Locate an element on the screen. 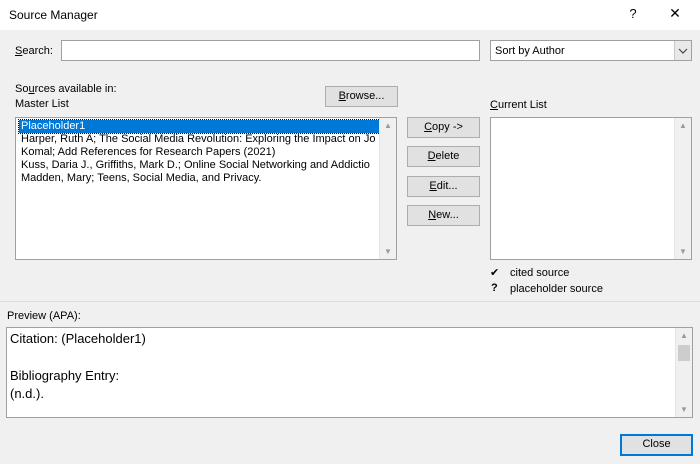 The width and height of the screenshot is (700, 464). sources-label-post: rces available in: is located at coordinates (75, 89).